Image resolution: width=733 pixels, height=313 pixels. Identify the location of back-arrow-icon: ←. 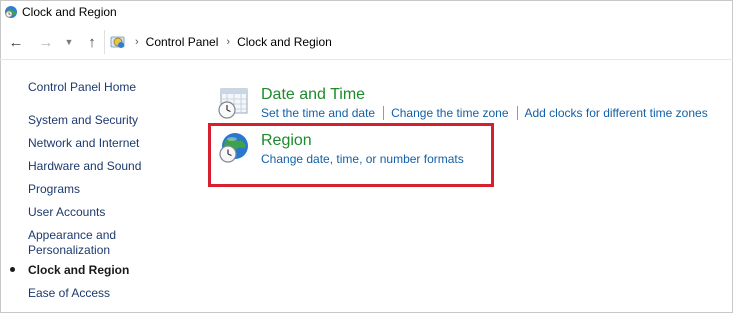
(16, 42).